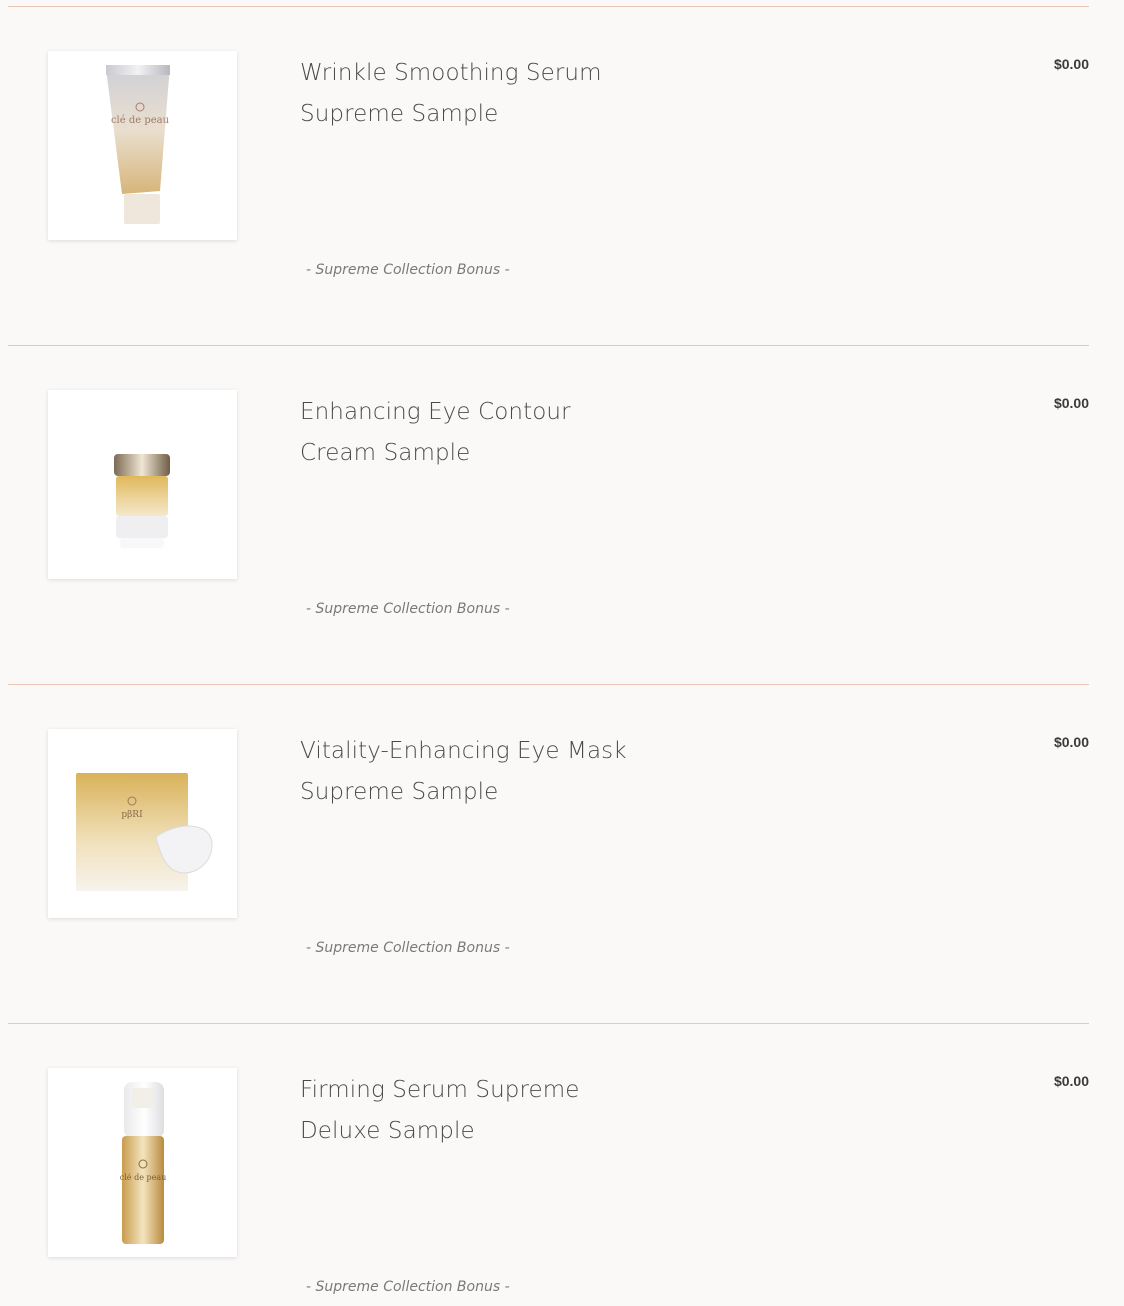  What do you see at coordinates (144, 832) in the screenshot?
I see `eye-mask-packet-icon: pβRI` at bounding box center [144, 832].